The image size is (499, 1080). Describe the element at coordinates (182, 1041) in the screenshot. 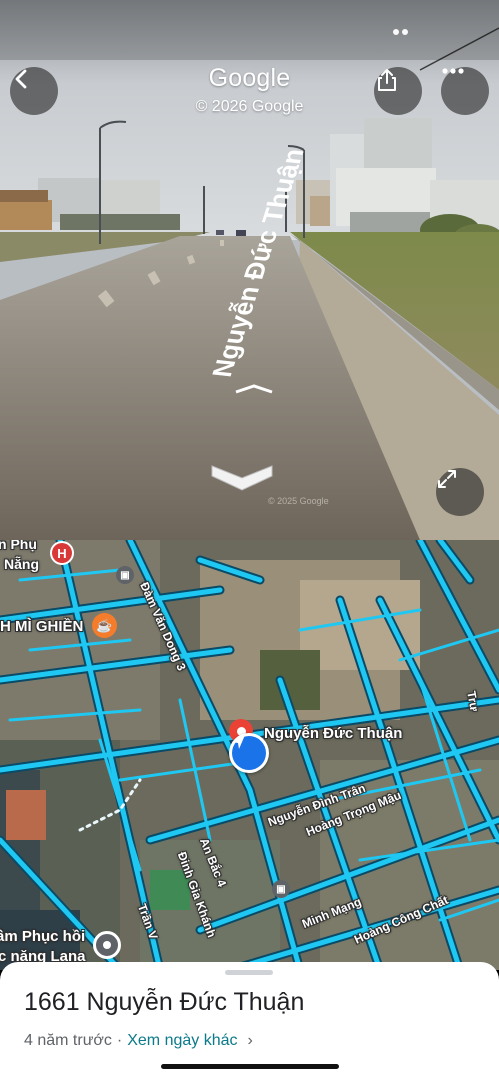

I see `see-other-dates-link: Xem ngày khác` at that location.